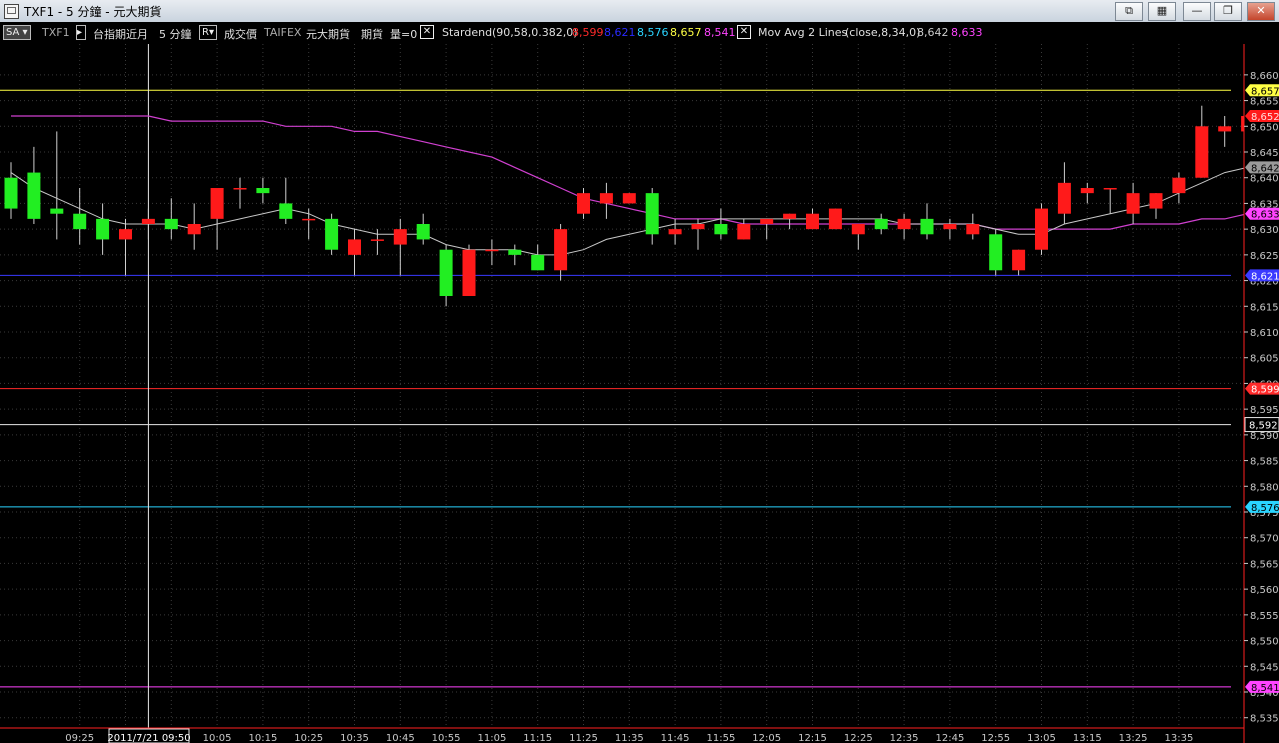 Image resolution: width=1279 pixels, height=743 pixels. Describe the element at coordinates (1264, 462) in the screenshot. I see `price-tick-label: 8,585` at that location.